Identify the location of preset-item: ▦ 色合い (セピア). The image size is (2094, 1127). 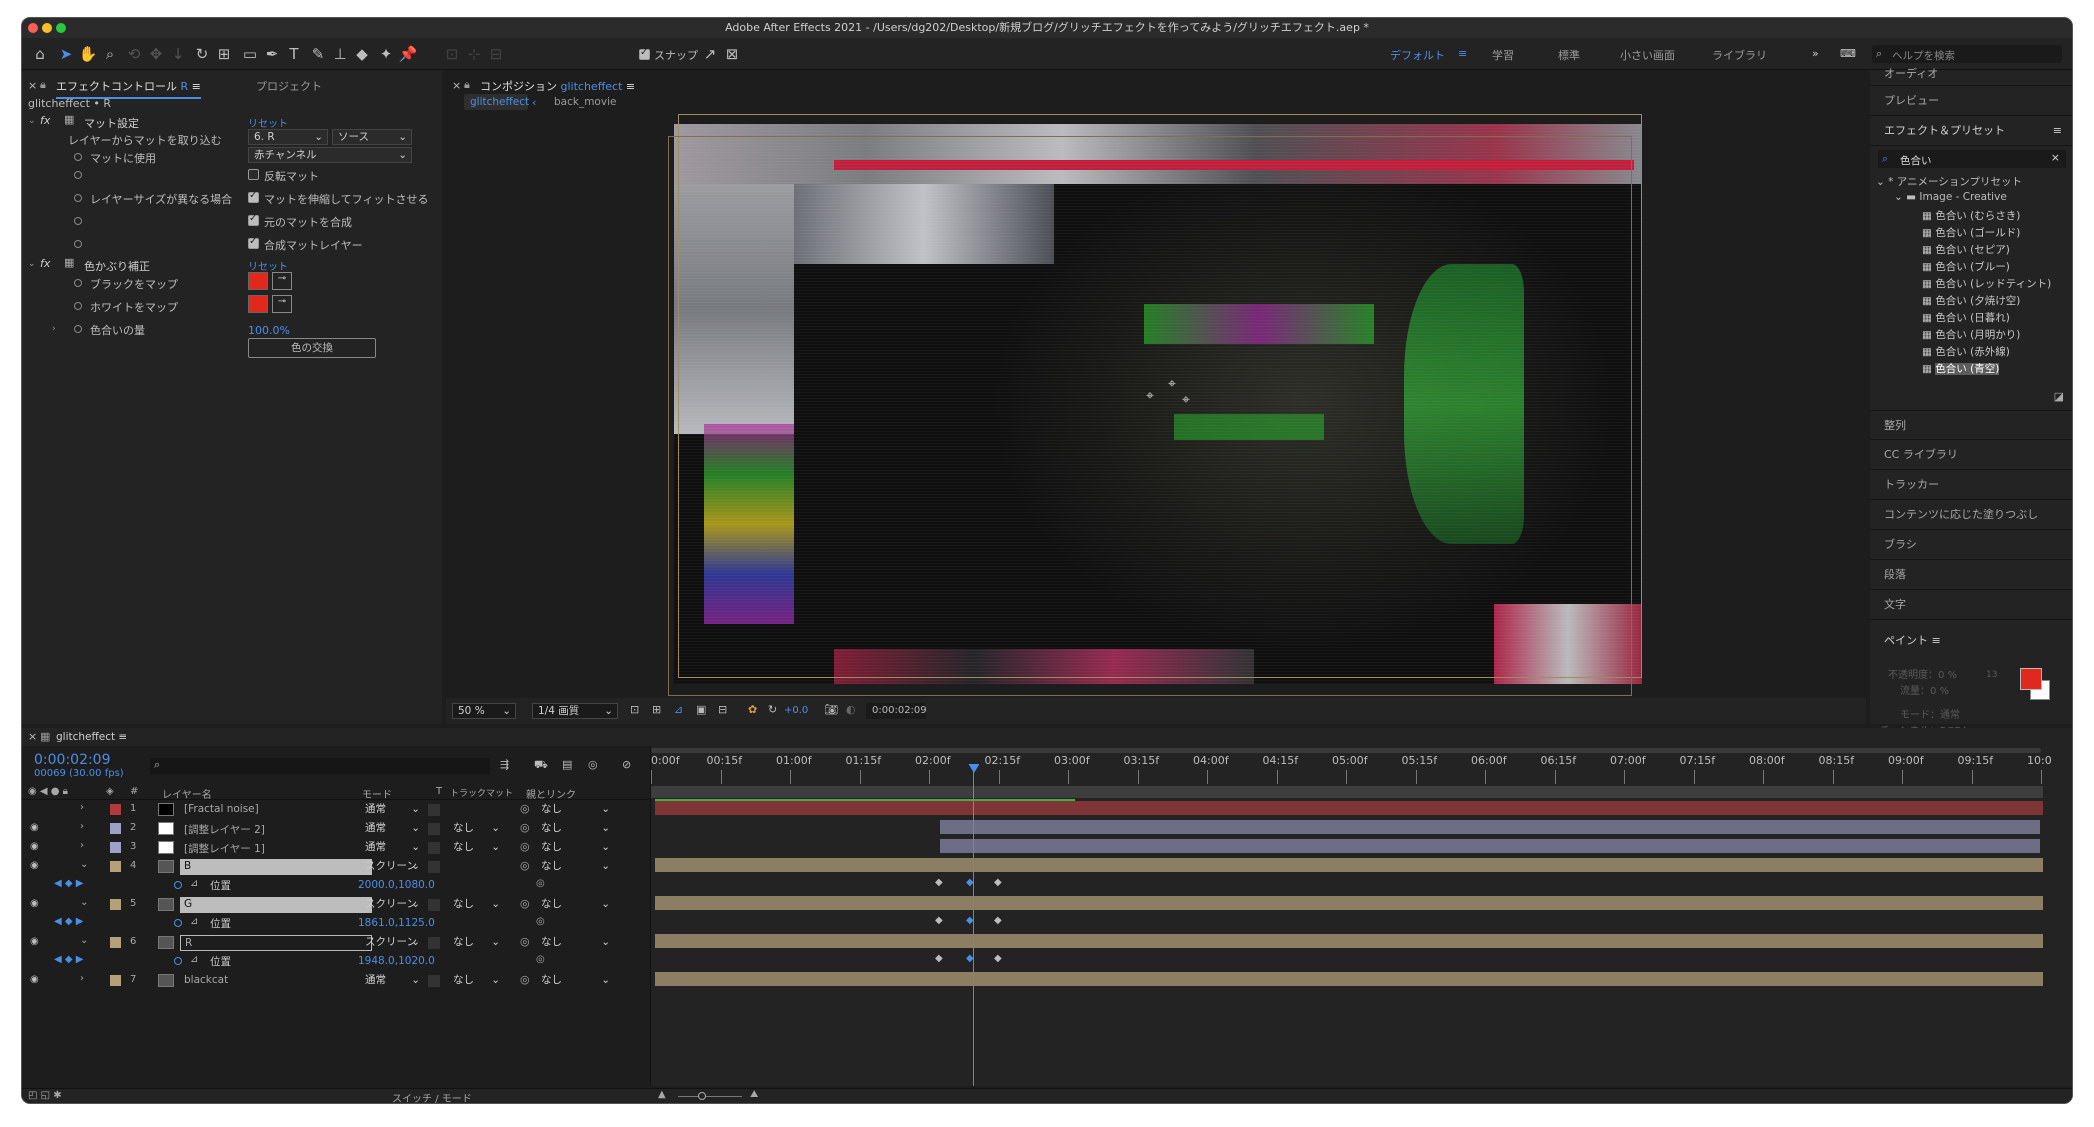
(1966, 249).